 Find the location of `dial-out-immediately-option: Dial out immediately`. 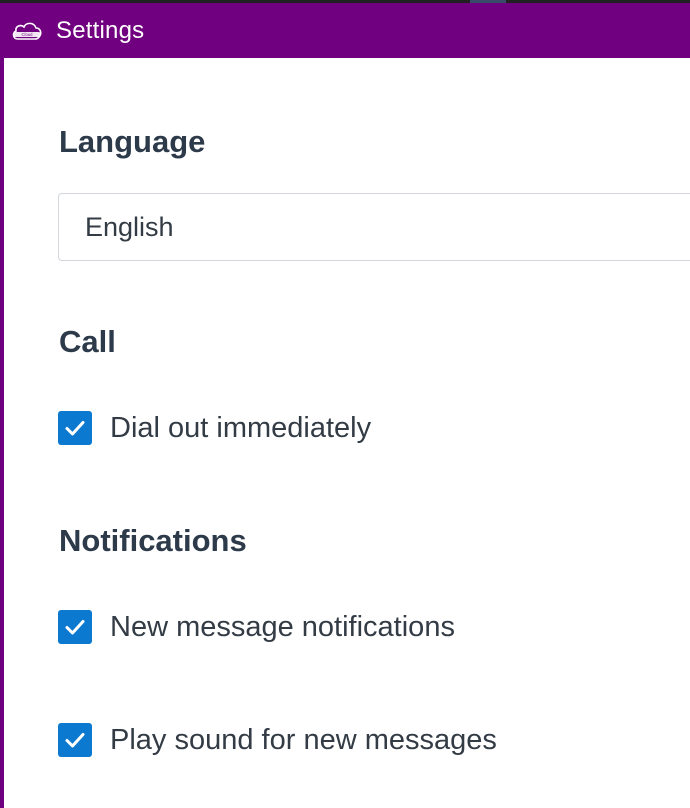

dial-out-immediately-option: Dial out immediately is located at coordinates (214, 428).